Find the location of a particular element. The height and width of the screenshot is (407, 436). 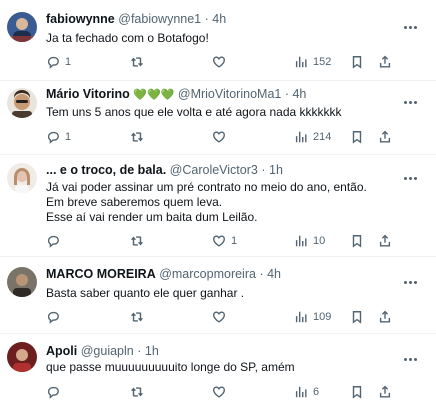

tweet-actions: 1 152 is located at coordinates (233, 62).